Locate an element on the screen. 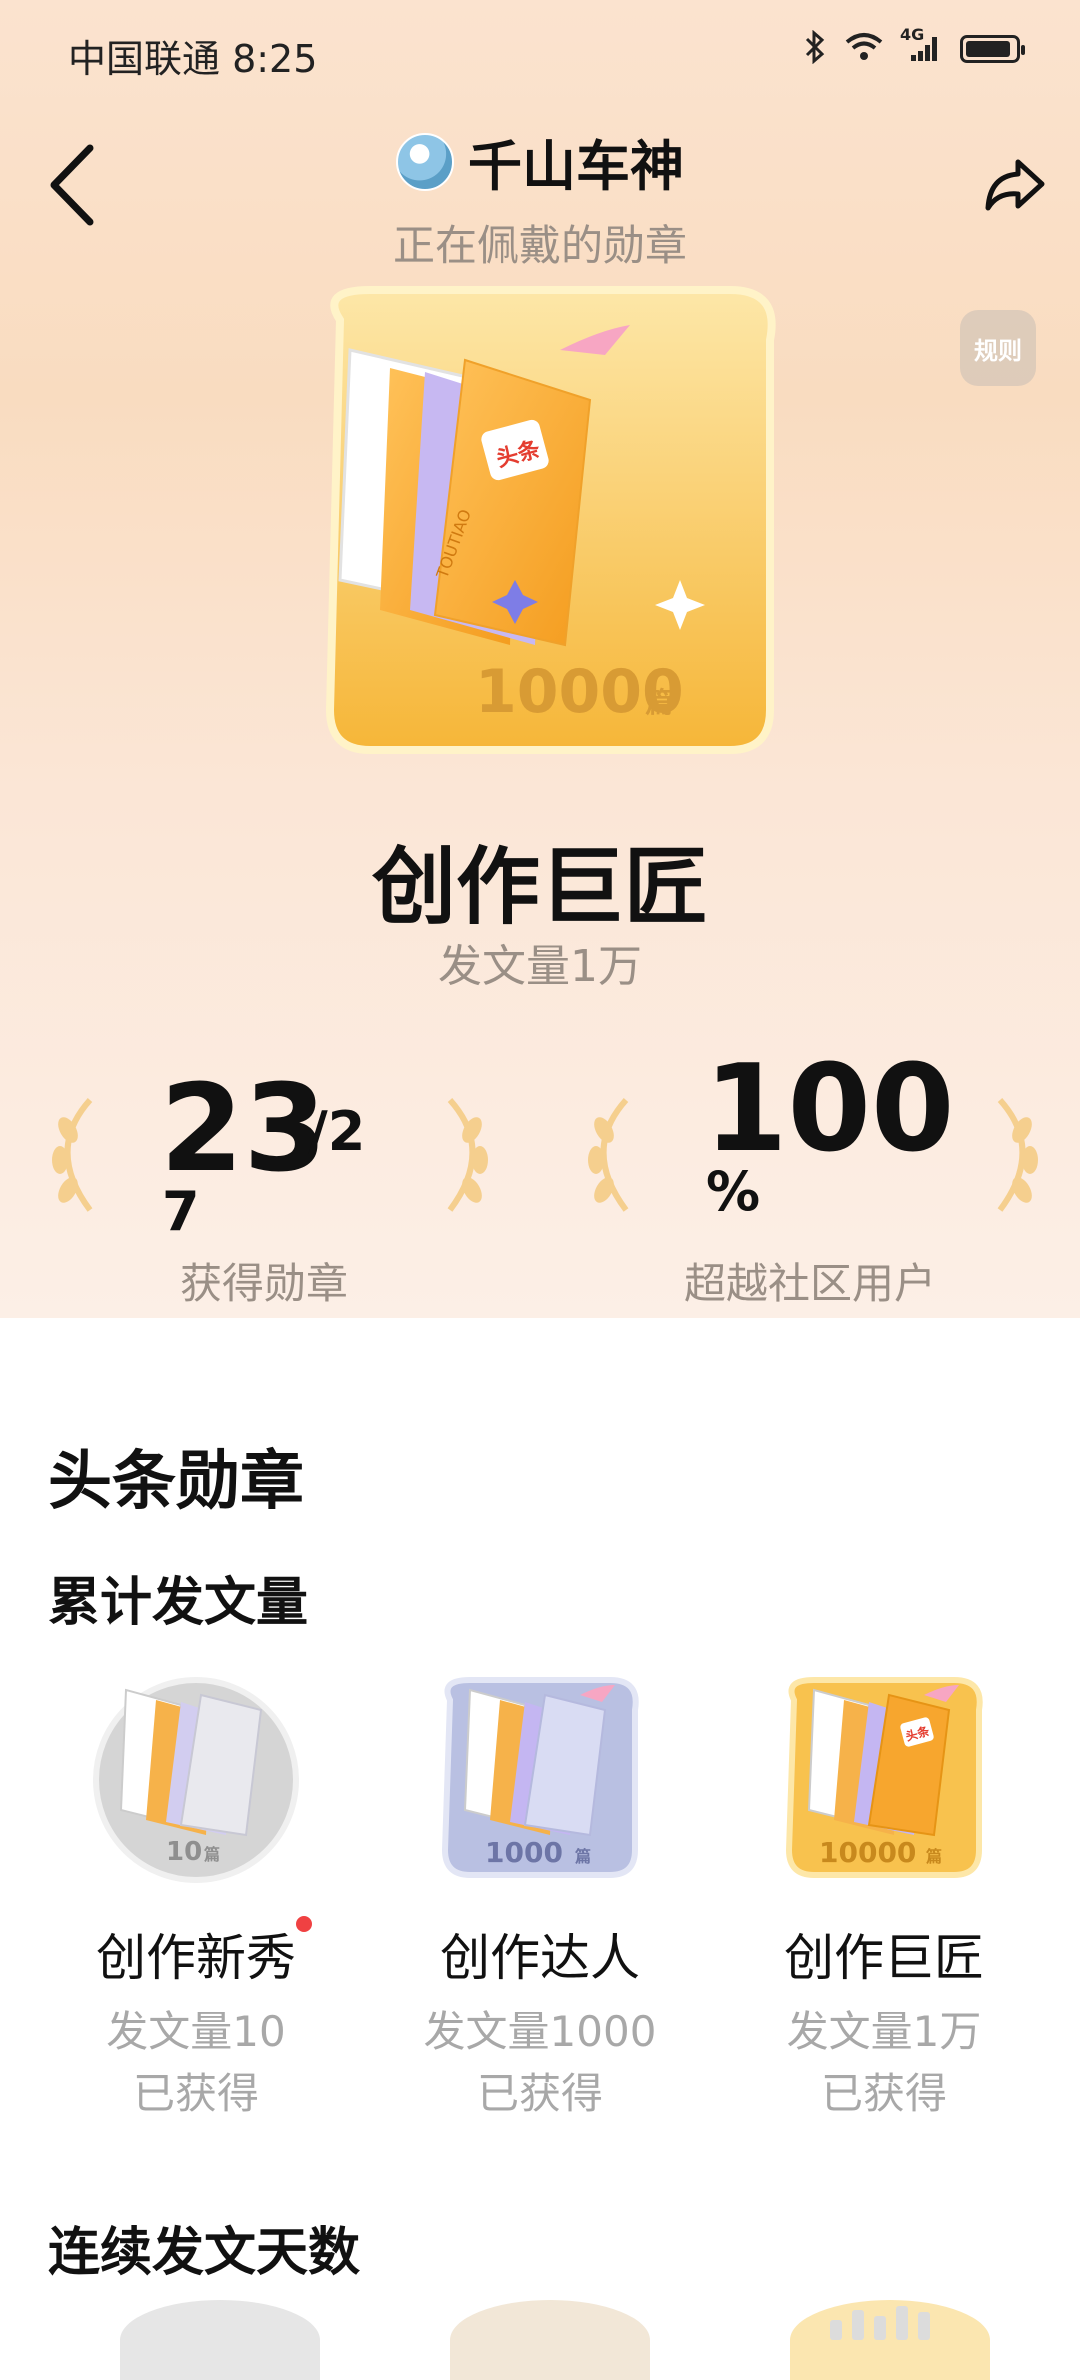  stat-earned-label: 获得勋章 is located at coordinates (263, 1283).